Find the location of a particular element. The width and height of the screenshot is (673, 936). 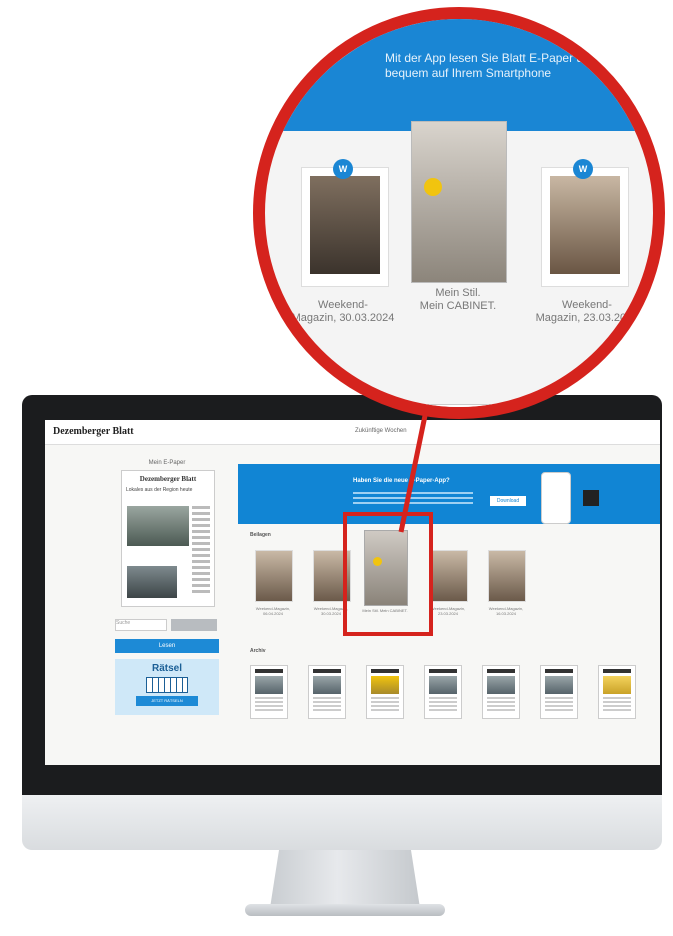

yellow-dot is located at coordinates (433, 187).